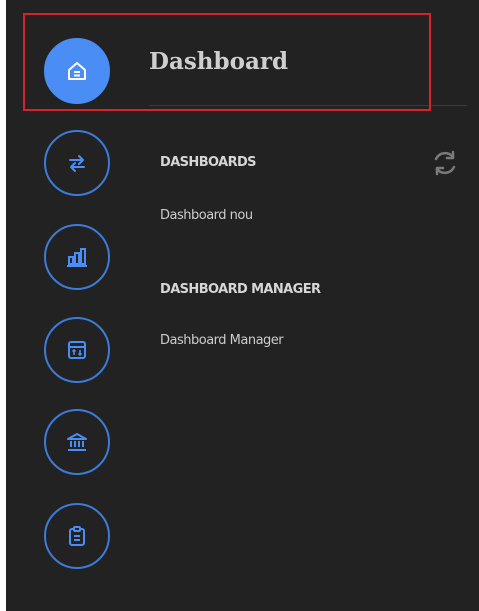  I want to click on rail-transfer-button, so click(77, 163).